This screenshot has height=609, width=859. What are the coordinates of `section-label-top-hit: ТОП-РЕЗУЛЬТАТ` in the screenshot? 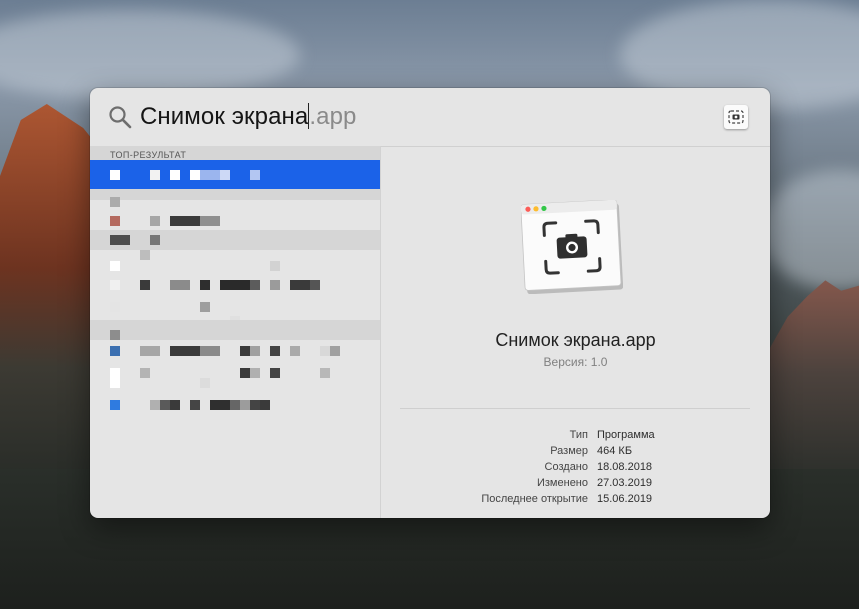 It's located at (148, 155).